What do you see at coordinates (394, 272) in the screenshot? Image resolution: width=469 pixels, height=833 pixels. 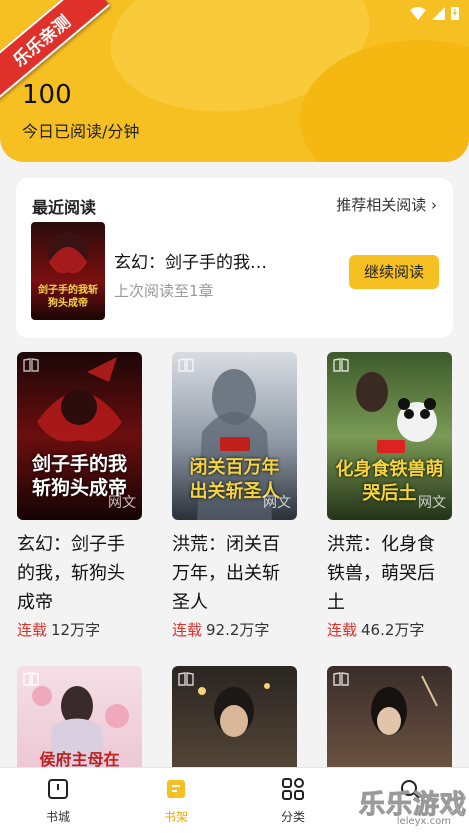 I see `continue-reading-button: 继续阅读` at bounding box center [394, 272].